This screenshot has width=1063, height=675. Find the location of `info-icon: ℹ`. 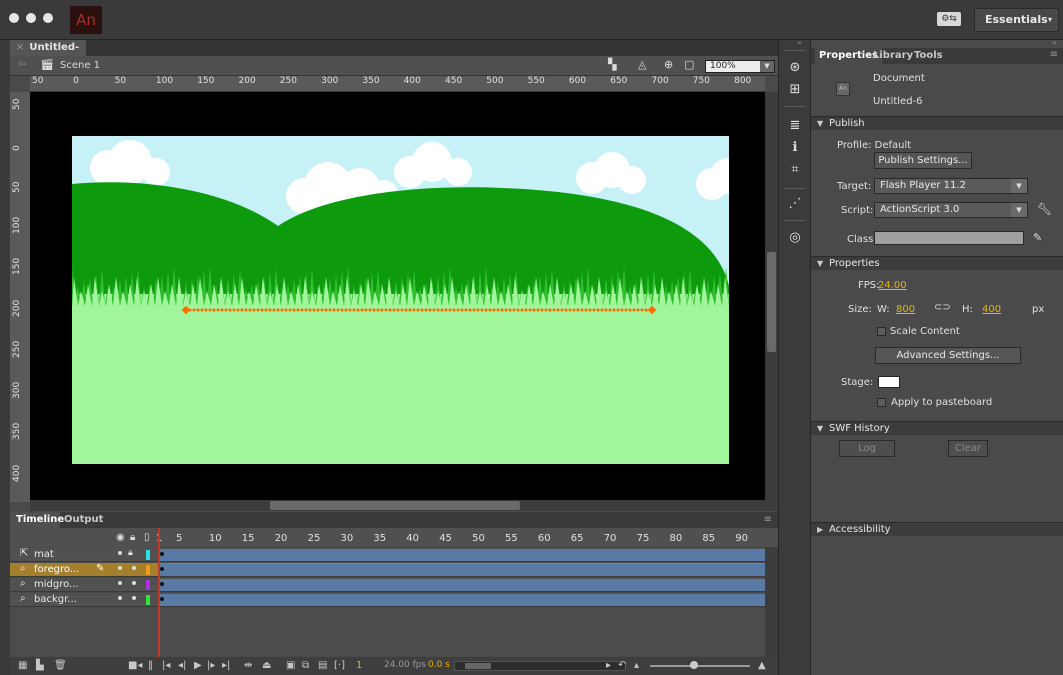

info-icon: ℹ is located at coordinates (795, 148).